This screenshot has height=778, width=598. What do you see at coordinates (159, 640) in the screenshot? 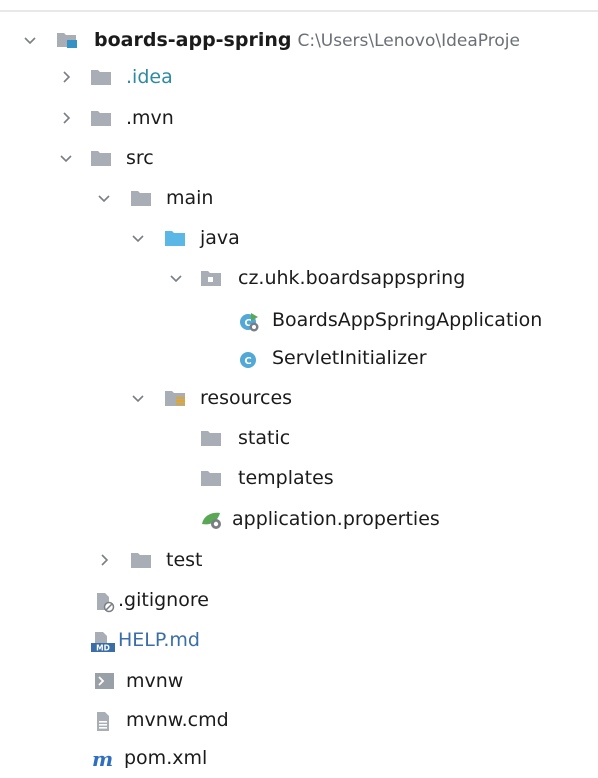
I see `tree-label: HELP.md` at bounding box center [159, 640].